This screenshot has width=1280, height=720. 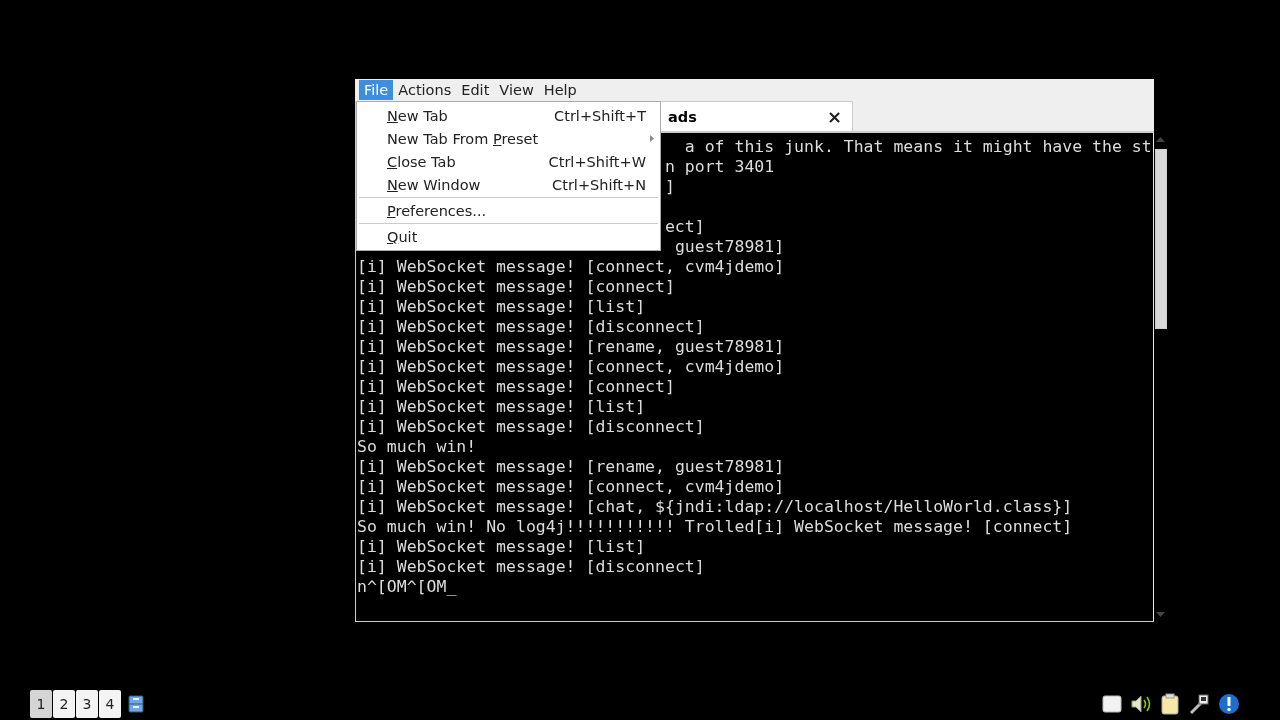 What do you see at coordinates (516, 90) in the screenshot?
I see `menu-item: View` at bounding box center [516, 90].